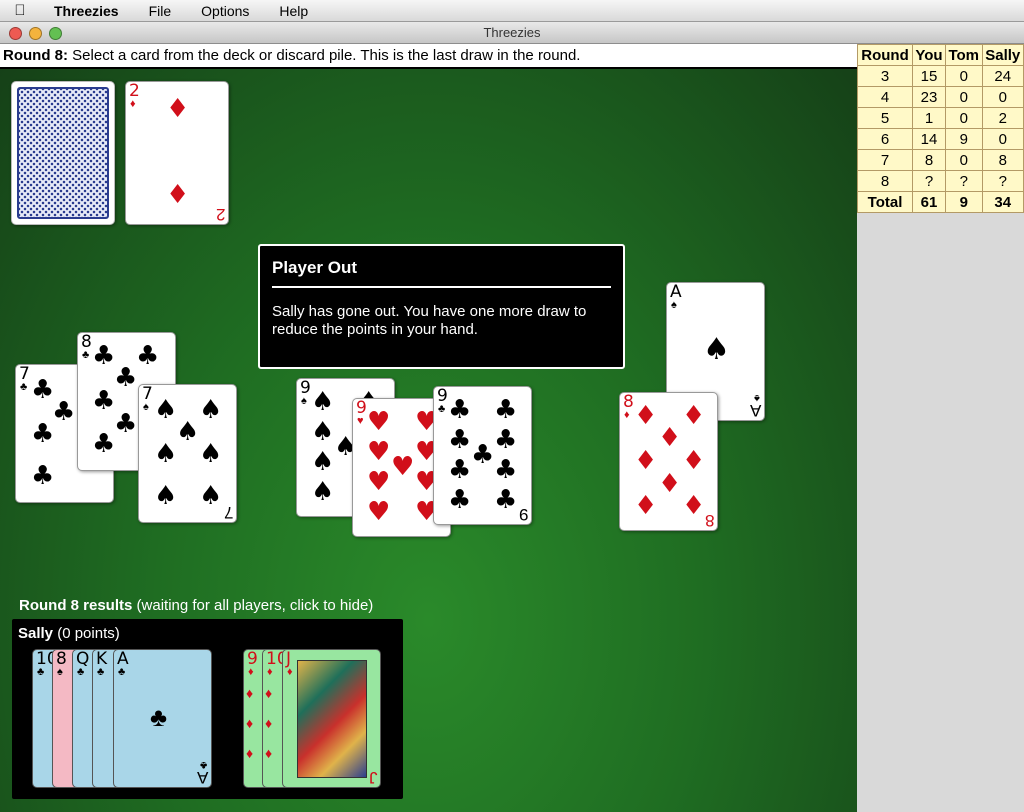 This screenshot has width=1024, height=812. I want to click on draw-deck, so click(63, 153).